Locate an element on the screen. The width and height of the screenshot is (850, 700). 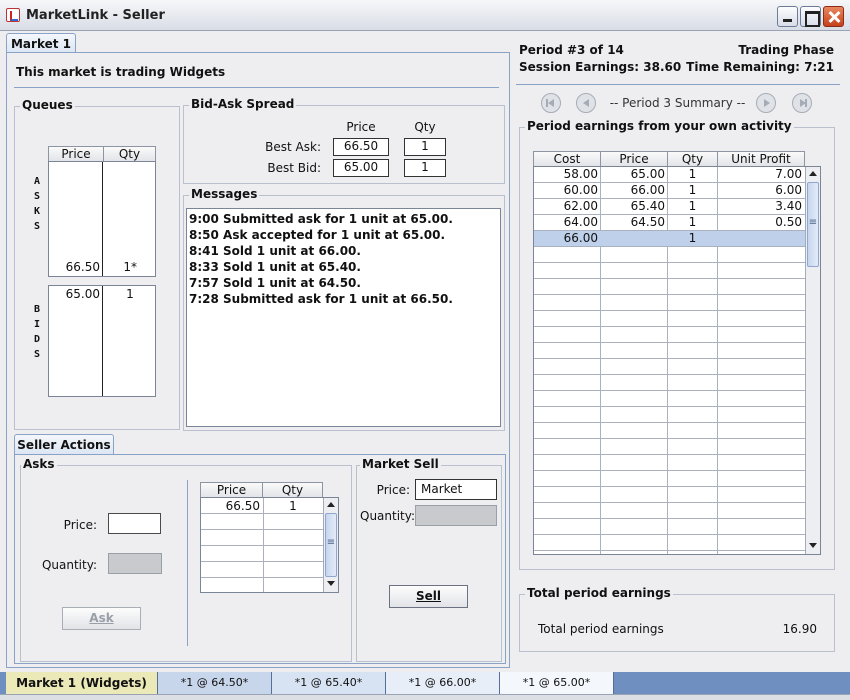
spread-price-header: Price is located at coordinates (361, 127).